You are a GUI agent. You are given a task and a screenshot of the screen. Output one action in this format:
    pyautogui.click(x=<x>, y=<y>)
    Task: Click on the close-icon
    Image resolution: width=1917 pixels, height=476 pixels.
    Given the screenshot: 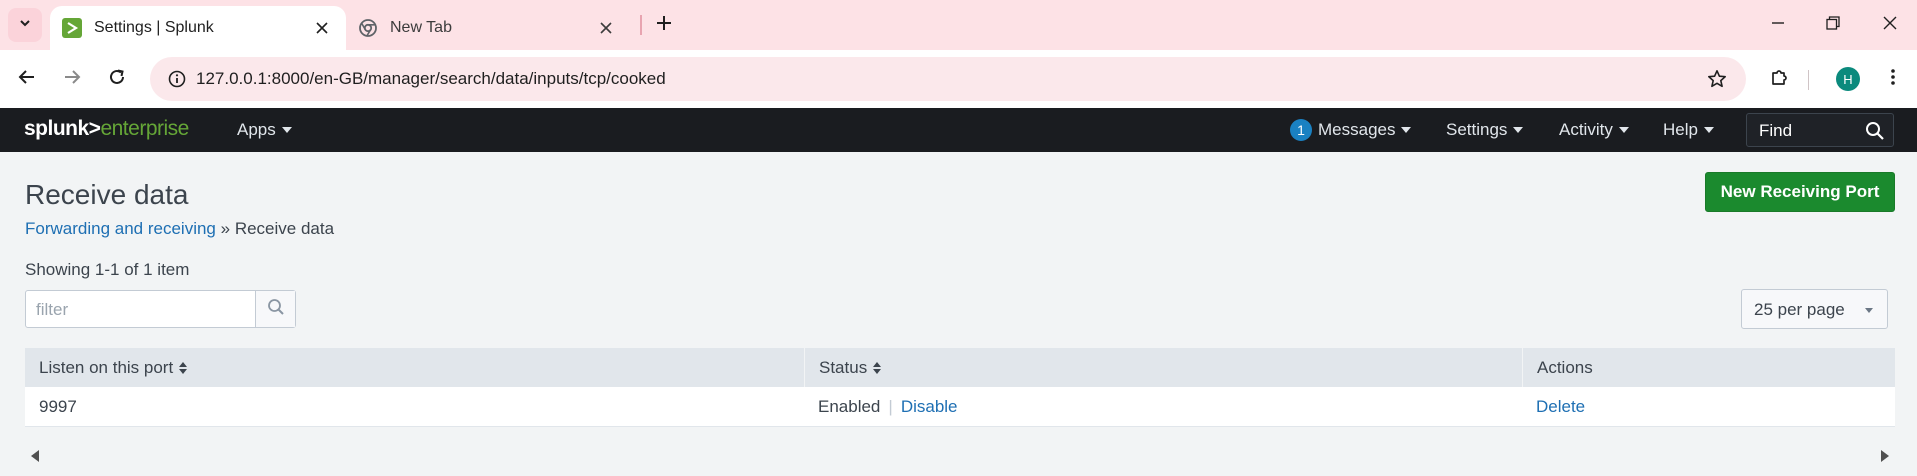 What is the action you would take?
    pyautogui.click(x=1890, y=25)
    